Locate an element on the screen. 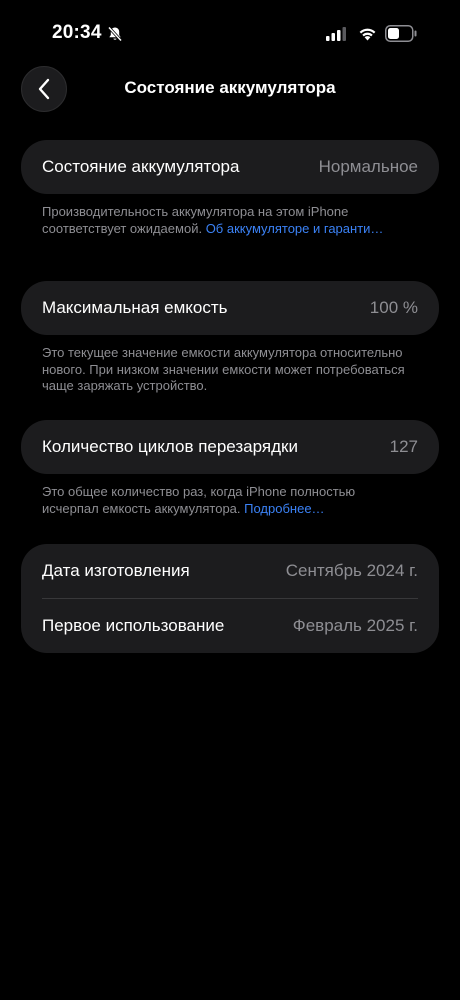 The width and height of the screenshot is (460, 1000). wifi-icon is located at coordinates (367, 34).